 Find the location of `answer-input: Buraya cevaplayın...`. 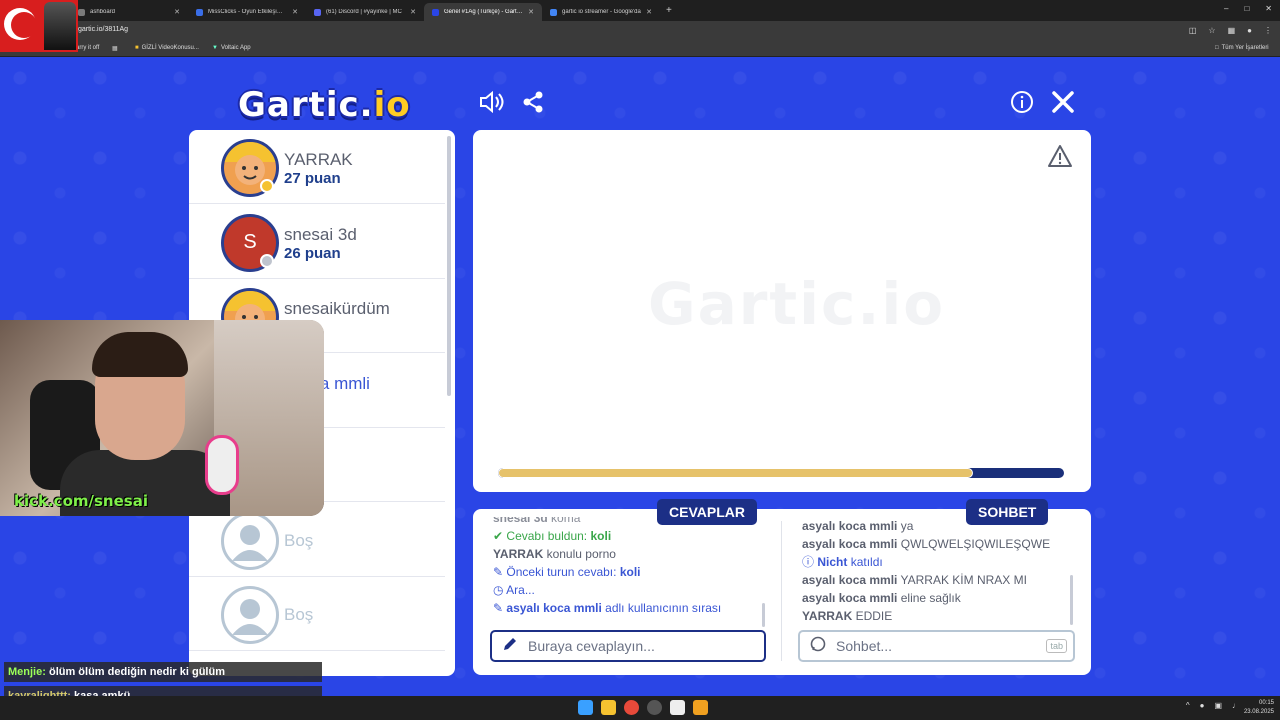

answer-input: Buraya cevaplayın... is located at coordinates (628, 646).